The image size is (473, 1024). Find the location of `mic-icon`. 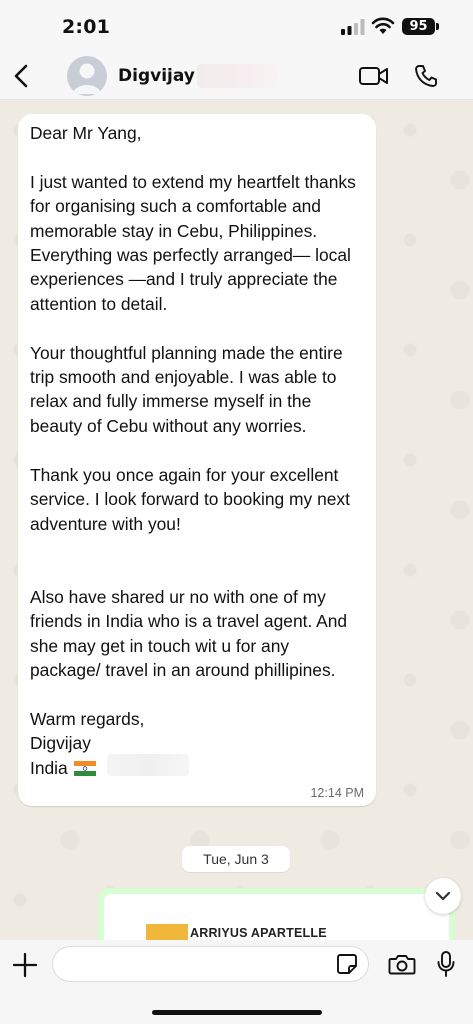

mic-icon is located at coordinates (446, 964).